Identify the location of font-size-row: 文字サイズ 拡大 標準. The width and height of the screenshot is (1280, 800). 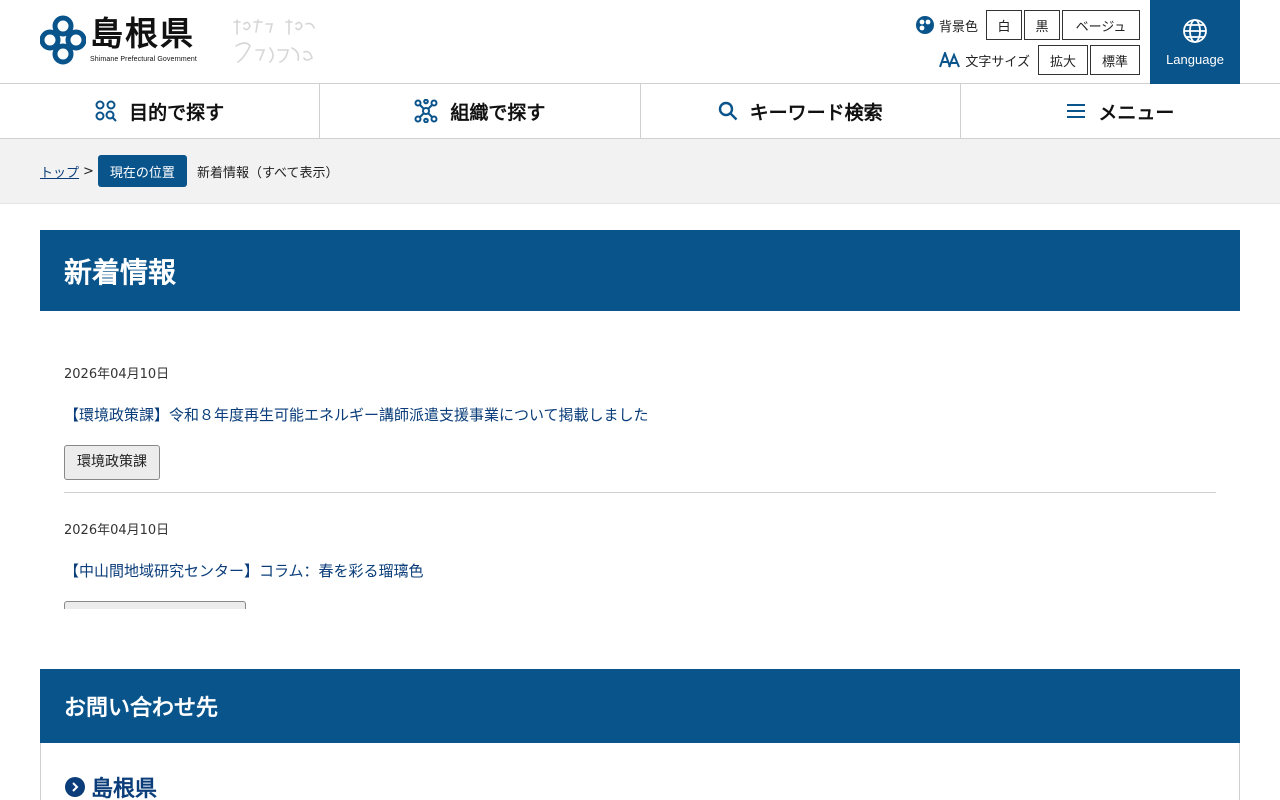
(1039, 60).